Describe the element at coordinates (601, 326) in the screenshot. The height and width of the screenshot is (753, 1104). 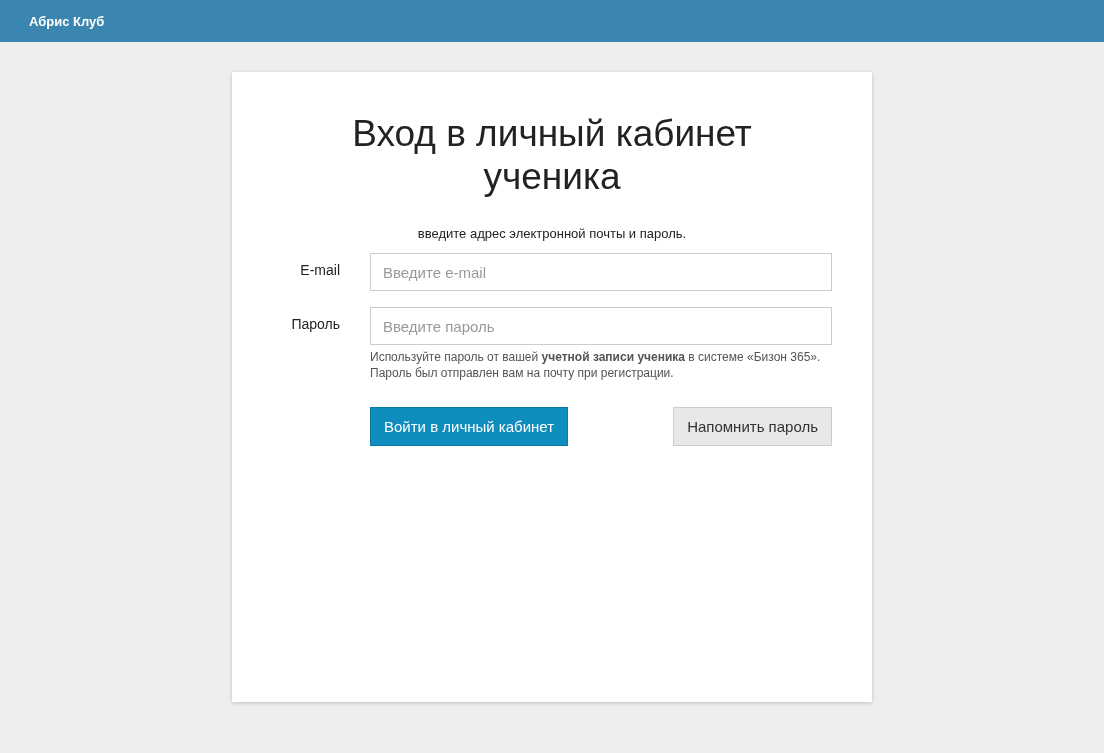
I see `input-field: Введите пароль` at that location.